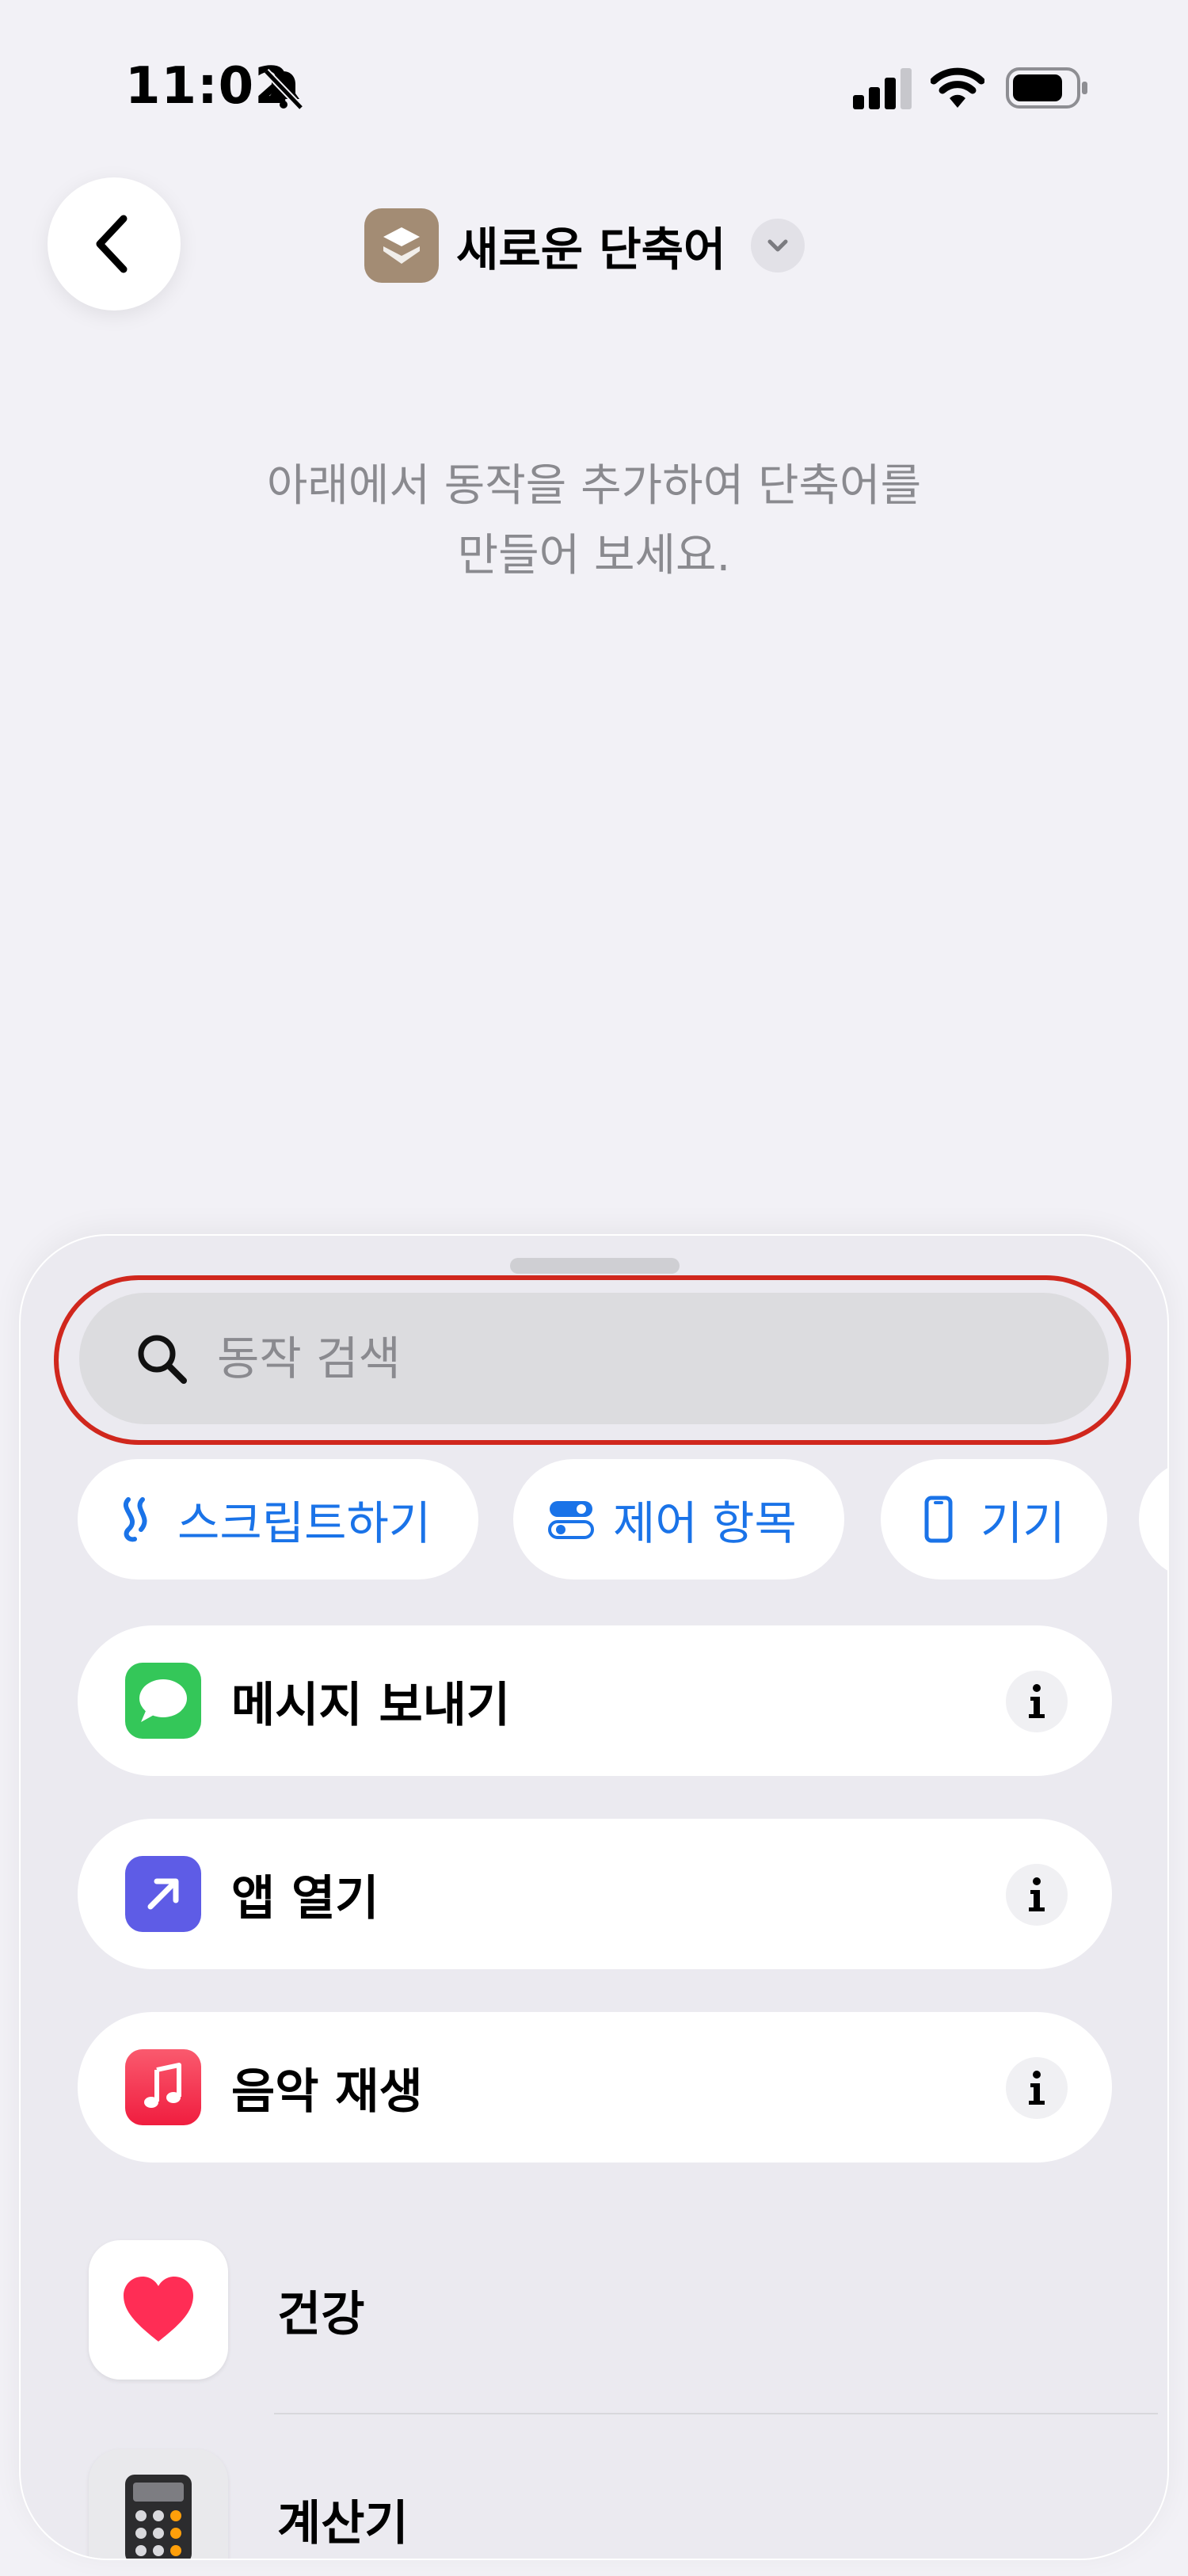 The image size is (1188, 2576). What do you see at coordinates (162, 1359) in the screenshot?
I see `search-icon` at bounding box center [162, 1359].